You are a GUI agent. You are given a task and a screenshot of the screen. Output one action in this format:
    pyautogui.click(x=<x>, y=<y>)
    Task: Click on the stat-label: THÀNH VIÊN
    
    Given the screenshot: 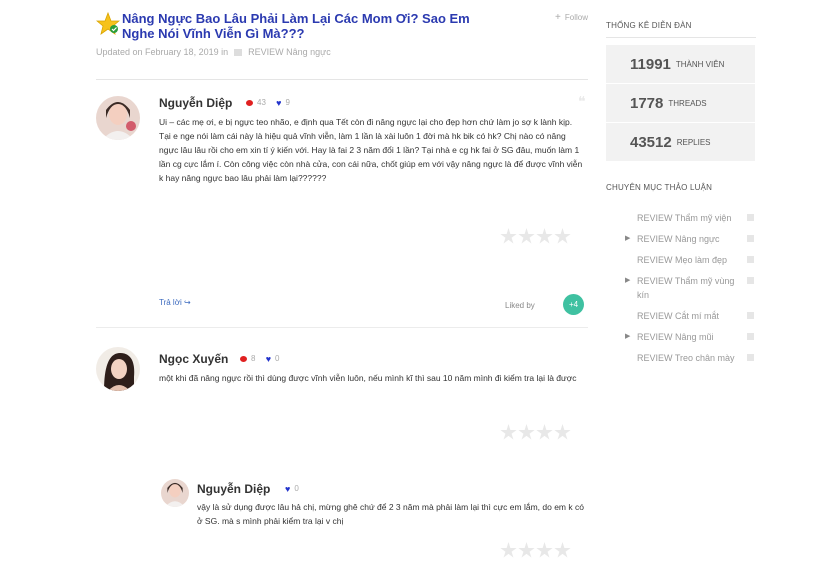 What is the action you would take?
    pyautogui.click(x=700, y=64)
    